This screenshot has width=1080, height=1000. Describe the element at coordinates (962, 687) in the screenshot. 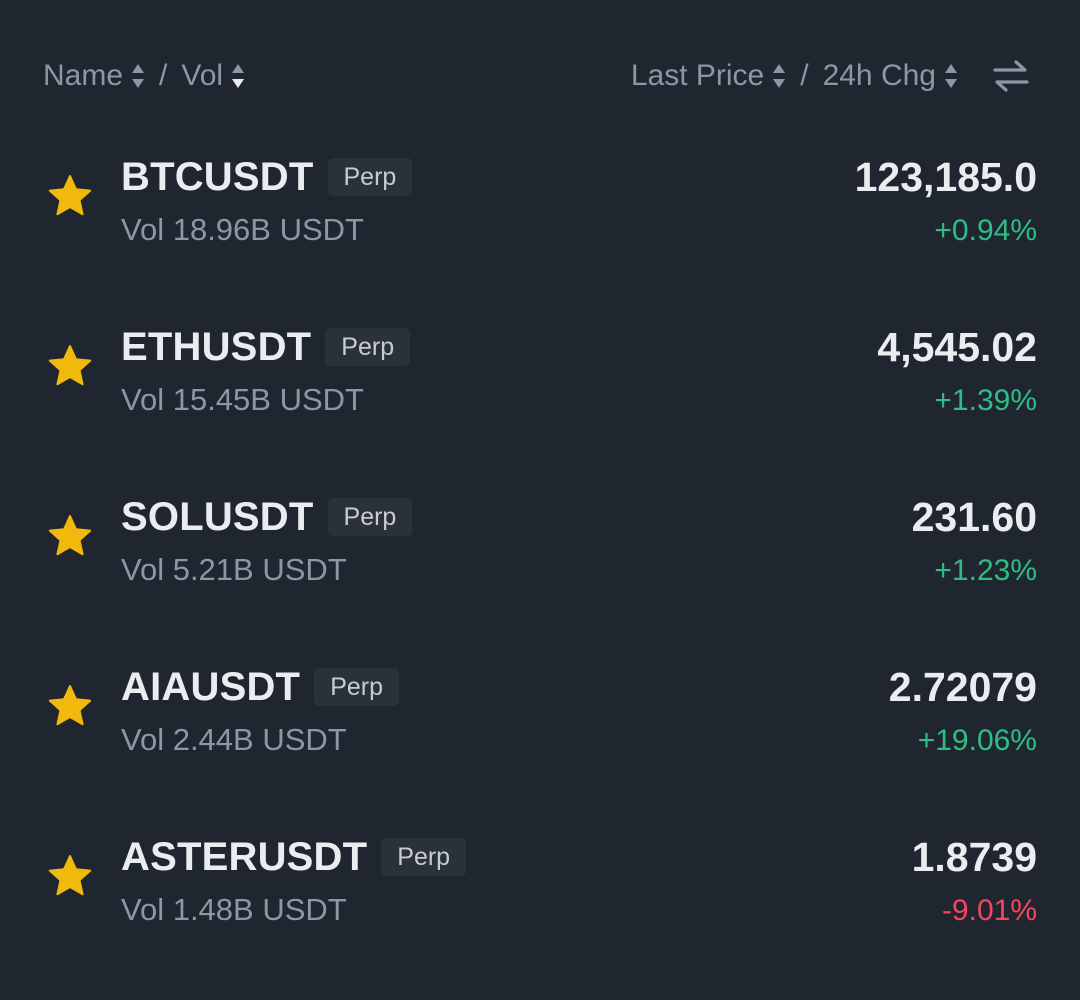

I see `last-price: 2.72079` at that location.